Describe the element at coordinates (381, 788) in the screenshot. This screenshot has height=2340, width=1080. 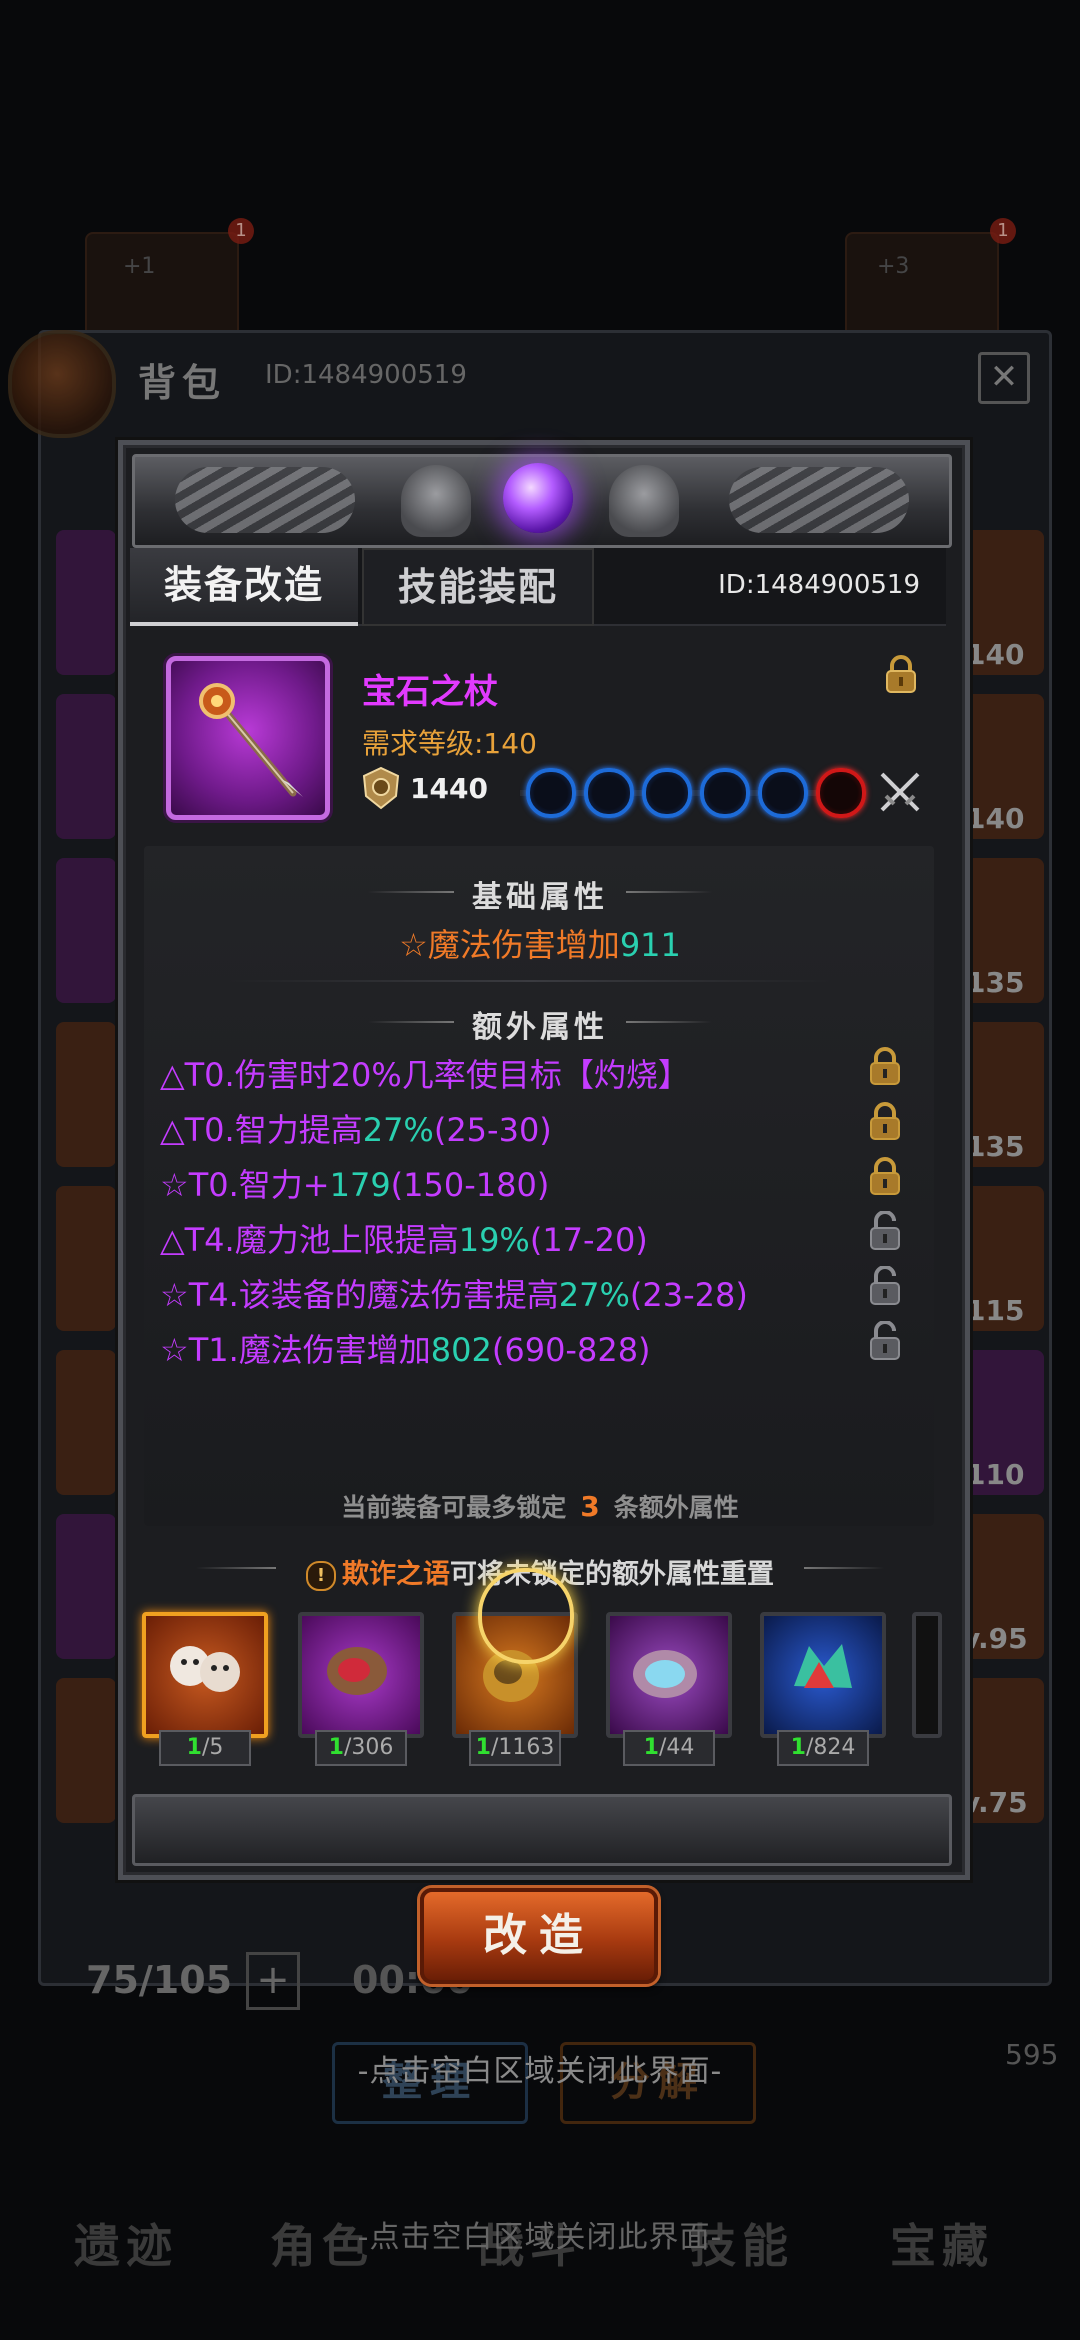
I see `power-badge-icon` at that location.